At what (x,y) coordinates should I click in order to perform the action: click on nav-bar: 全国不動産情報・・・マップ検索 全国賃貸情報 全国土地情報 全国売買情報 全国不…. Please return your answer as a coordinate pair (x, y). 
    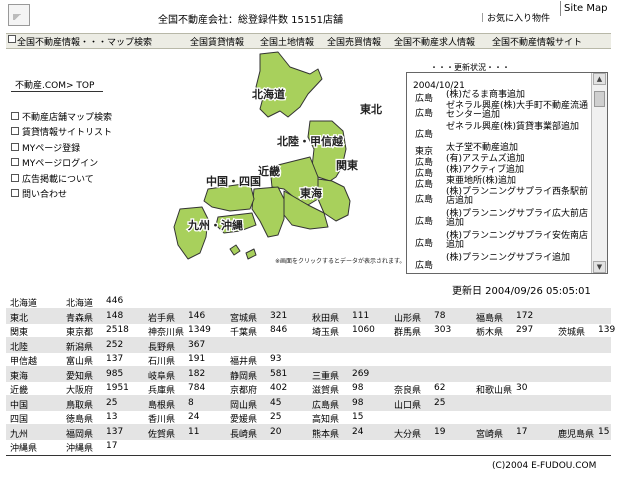
    Looking at the image, I should click on (308, 41).